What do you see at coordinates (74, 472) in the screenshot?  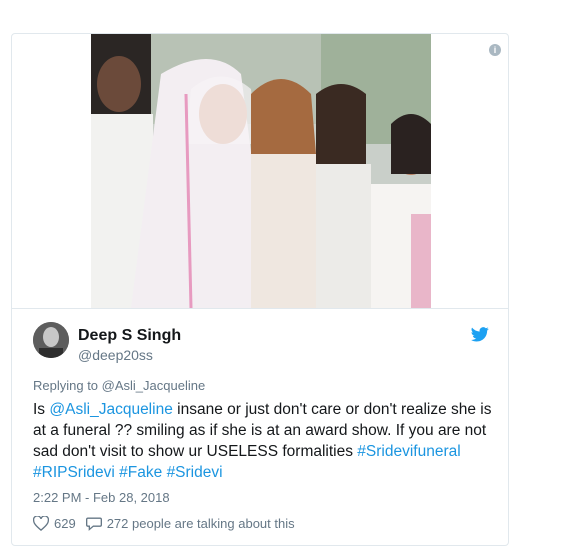 I see `hashtag-link: #RIPSridevi` at bounding box center [74, 472].